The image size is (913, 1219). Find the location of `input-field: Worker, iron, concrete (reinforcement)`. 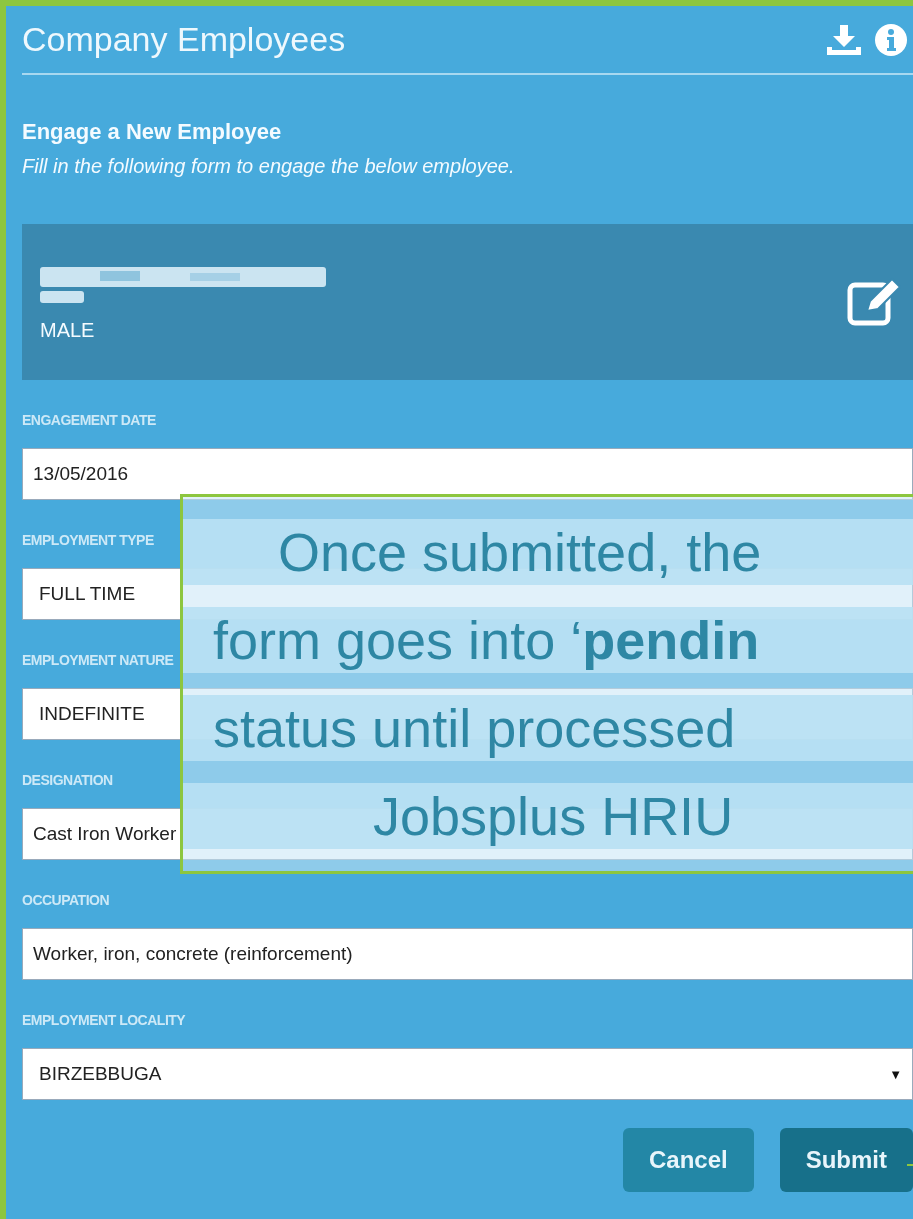

input-field: Worker, iron, concrete (reinforcement) is located at coordinates (467, 954).